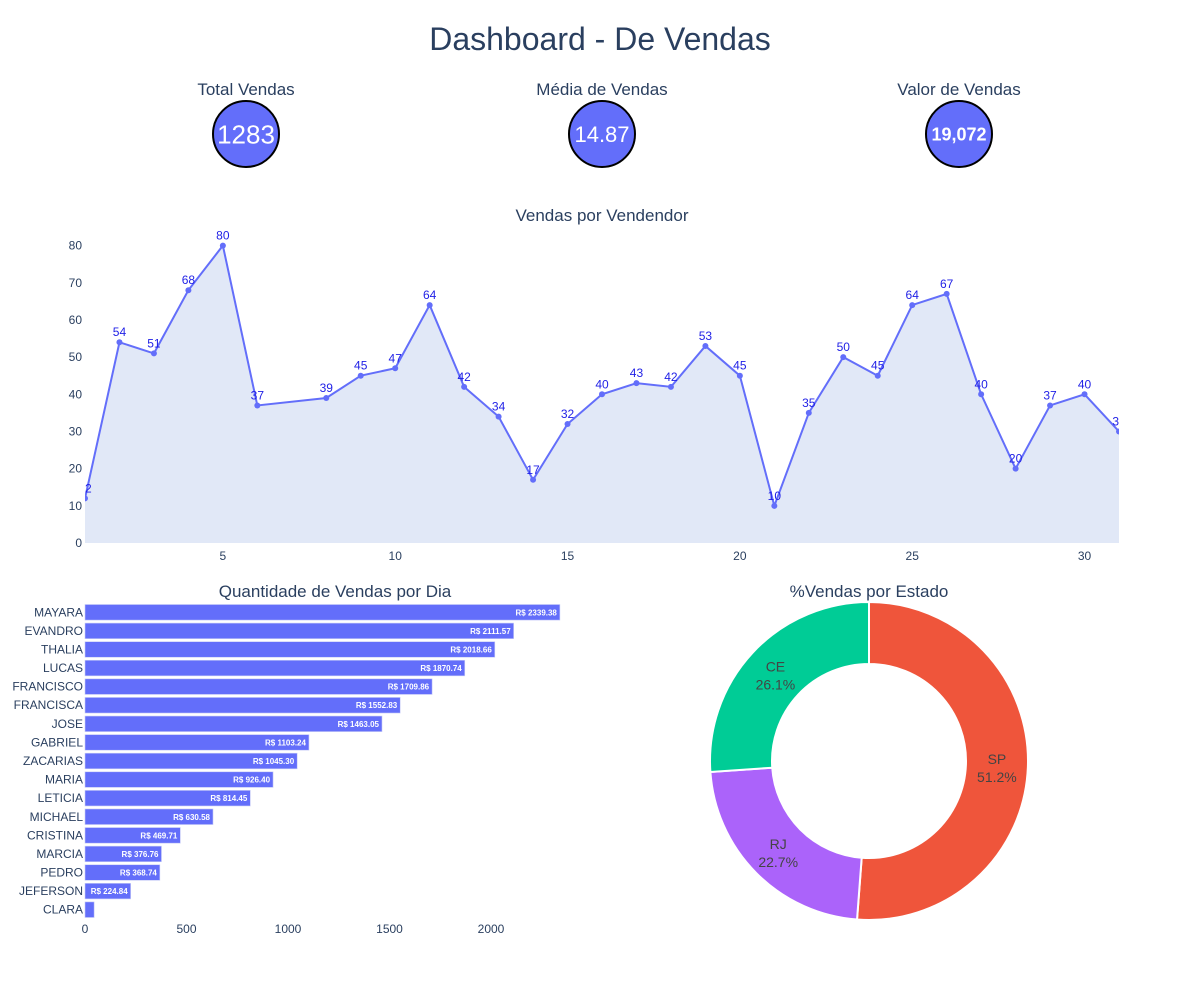 This screenshot has width=1200, height=1000. Describe the element at coordinates (602, 215) in the screenshot. I see `line-chart-title: Vendas por Vendendor` at that location.